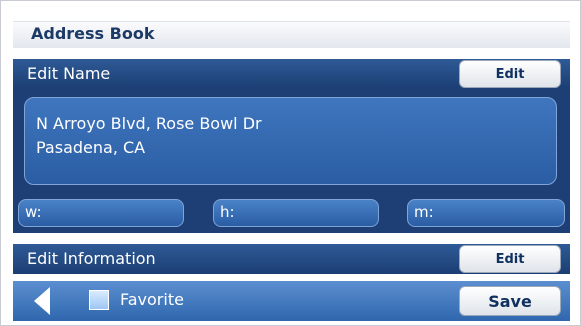  What do you see at coordinates (291, 34) in the screenshot?
I see `title-bar: Address Book` at bounding box center [291, 34].